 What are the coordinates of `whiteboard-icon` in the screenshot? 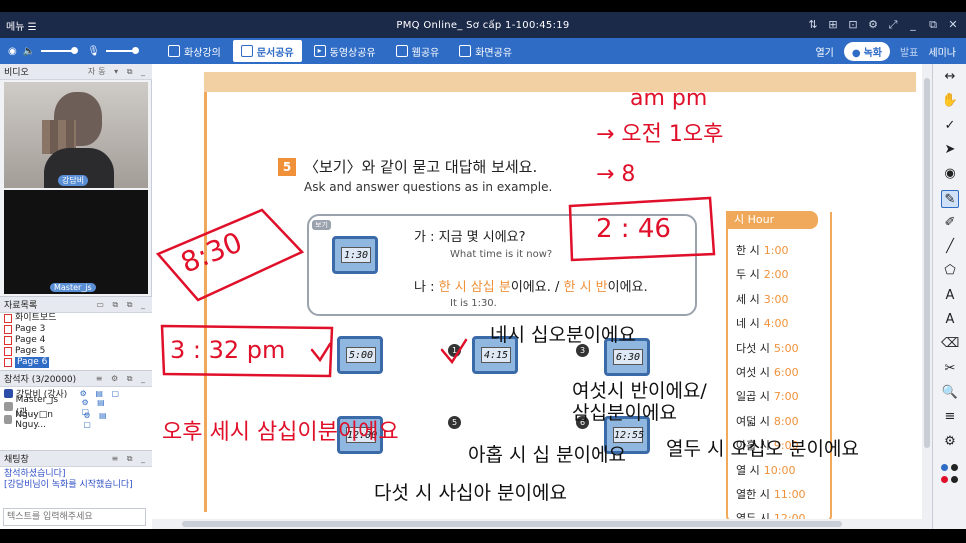 It's located at (8, 318).